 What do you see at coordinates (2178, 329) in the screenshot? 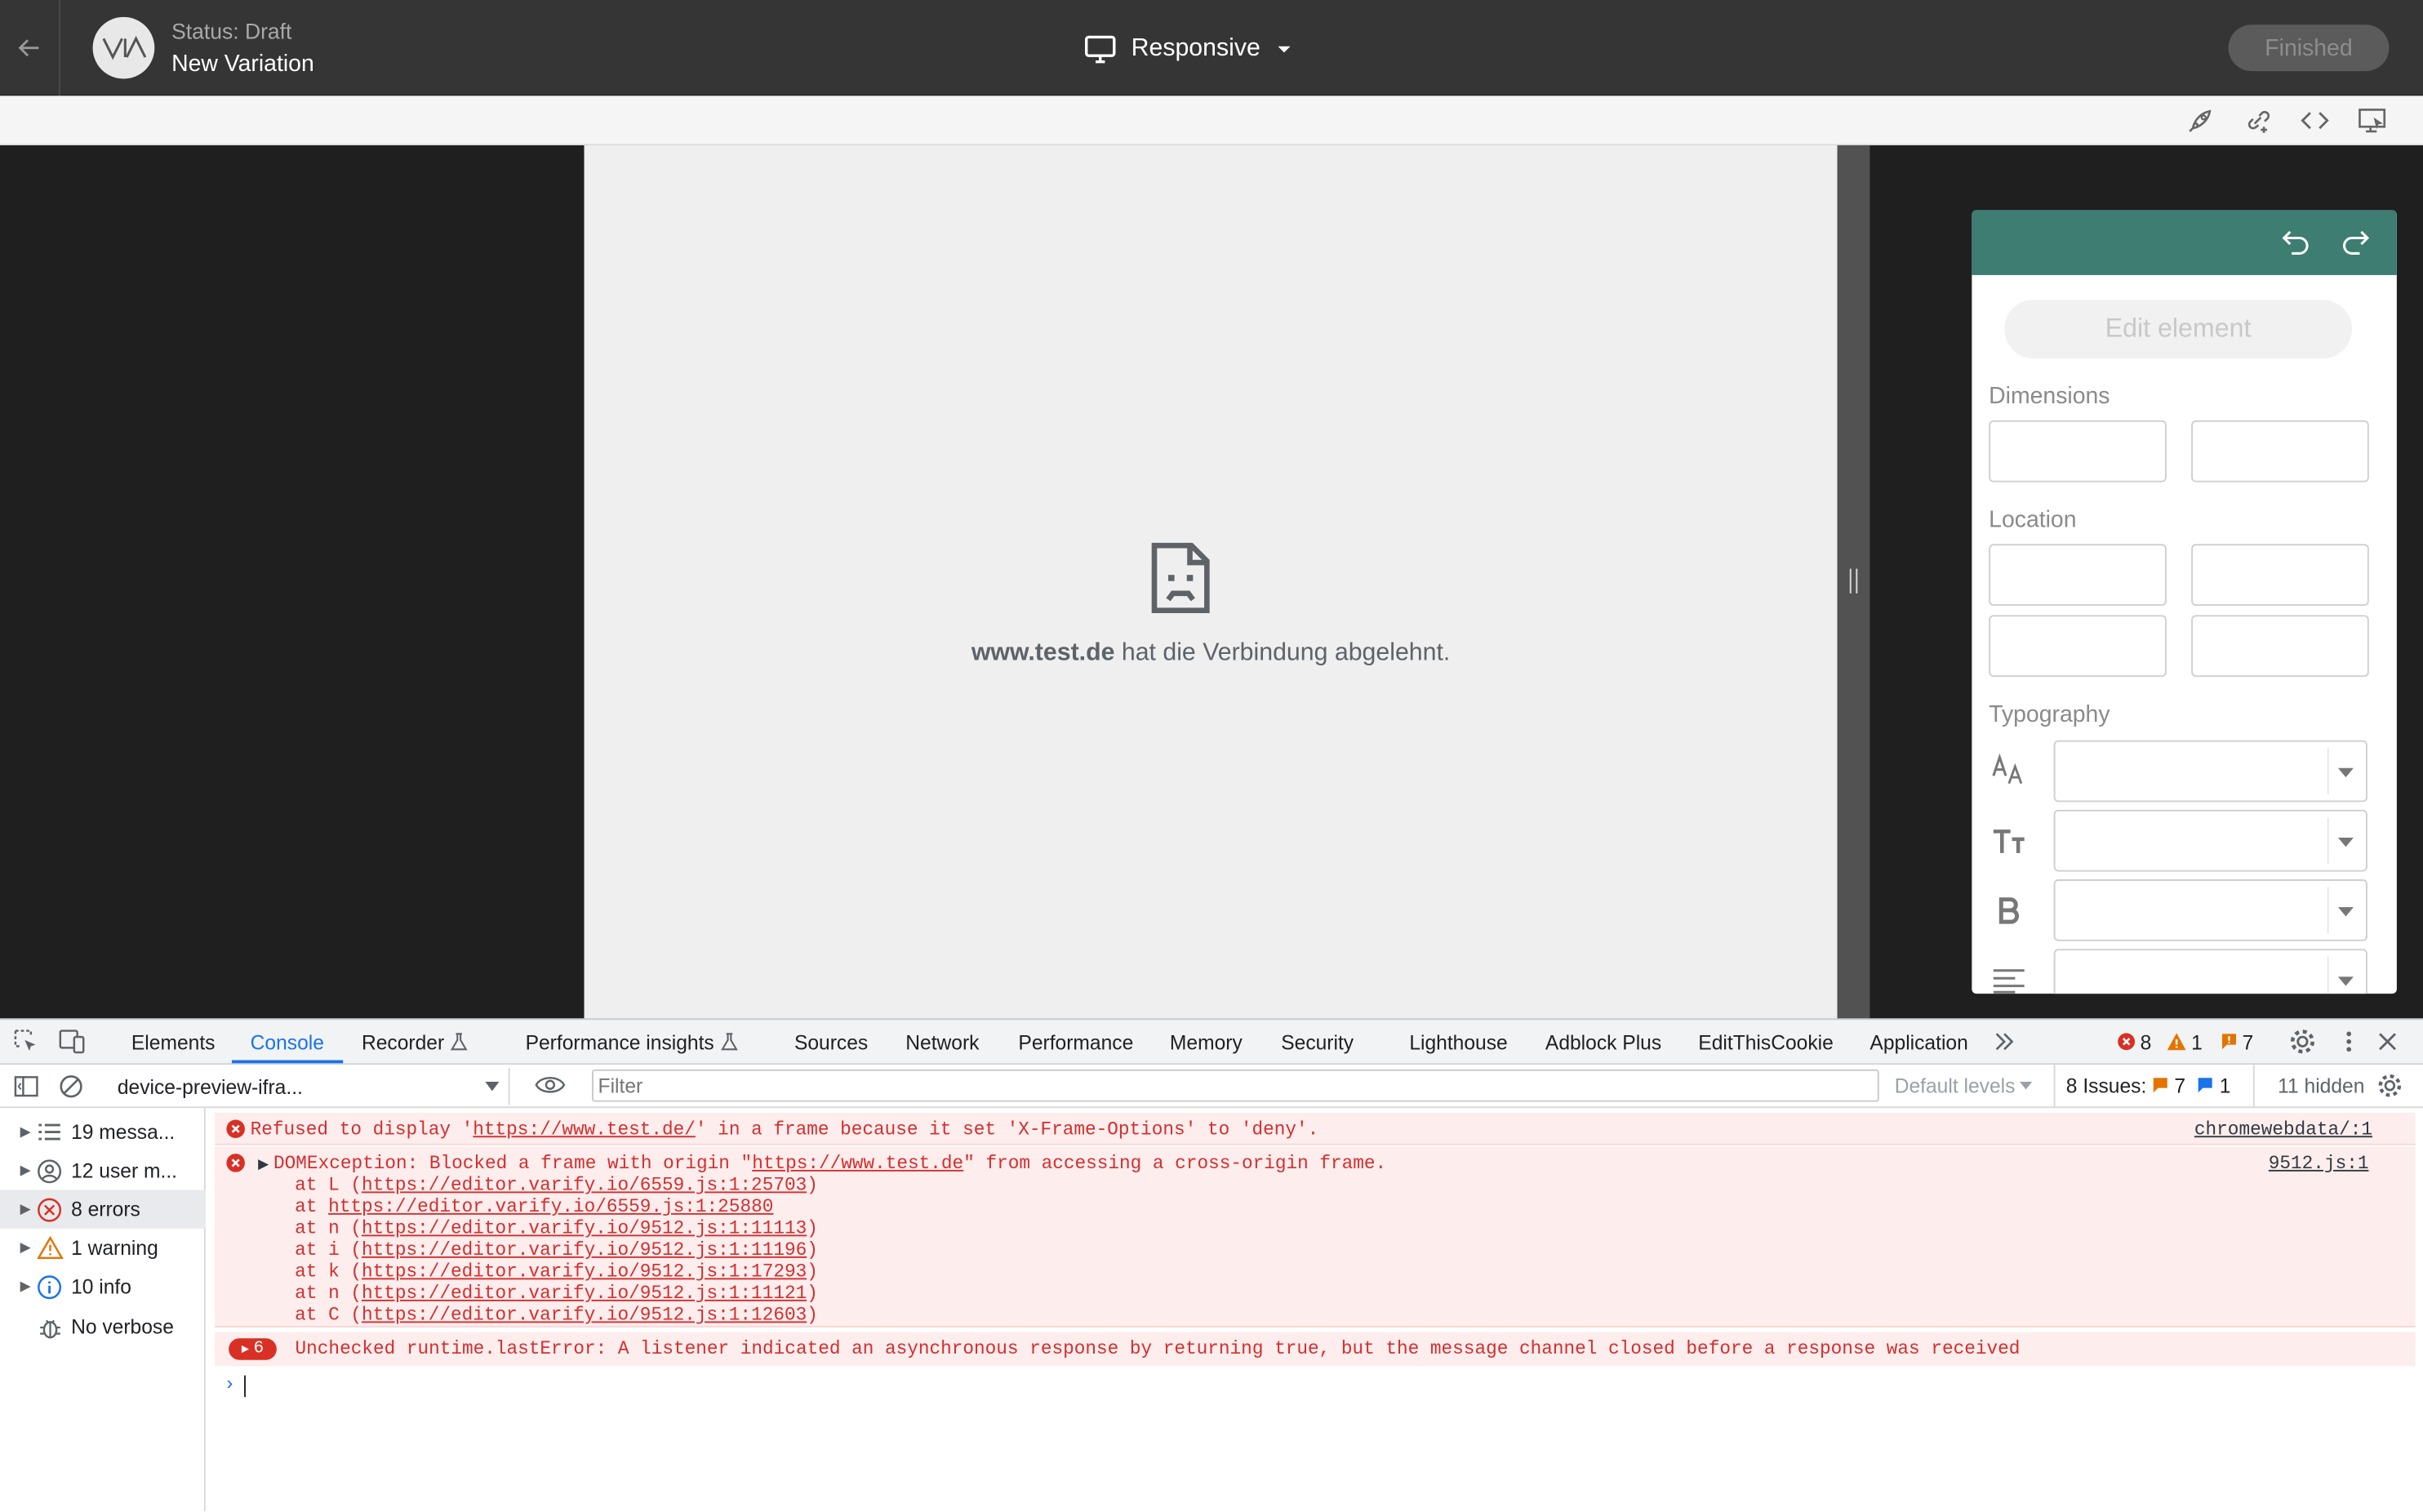
I see `edit-element-button: Edit element` at bounding box center [2178, 329].